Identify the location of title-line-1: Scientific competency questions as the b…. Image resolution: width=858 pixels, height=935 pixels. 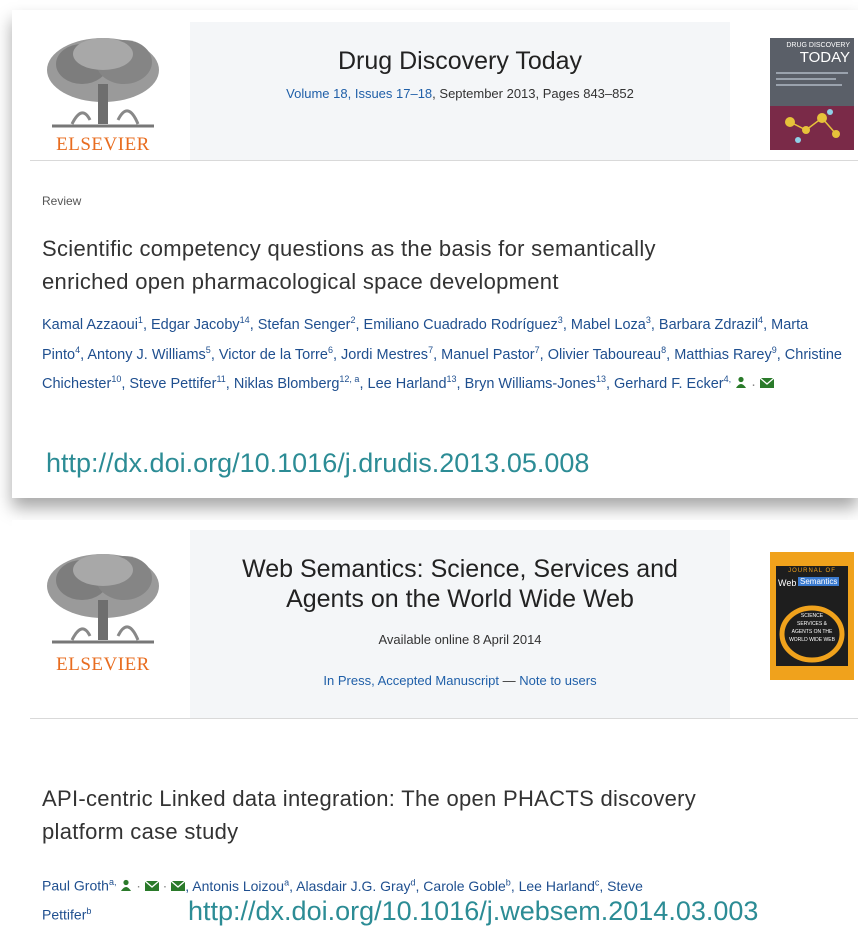
(349, 248).